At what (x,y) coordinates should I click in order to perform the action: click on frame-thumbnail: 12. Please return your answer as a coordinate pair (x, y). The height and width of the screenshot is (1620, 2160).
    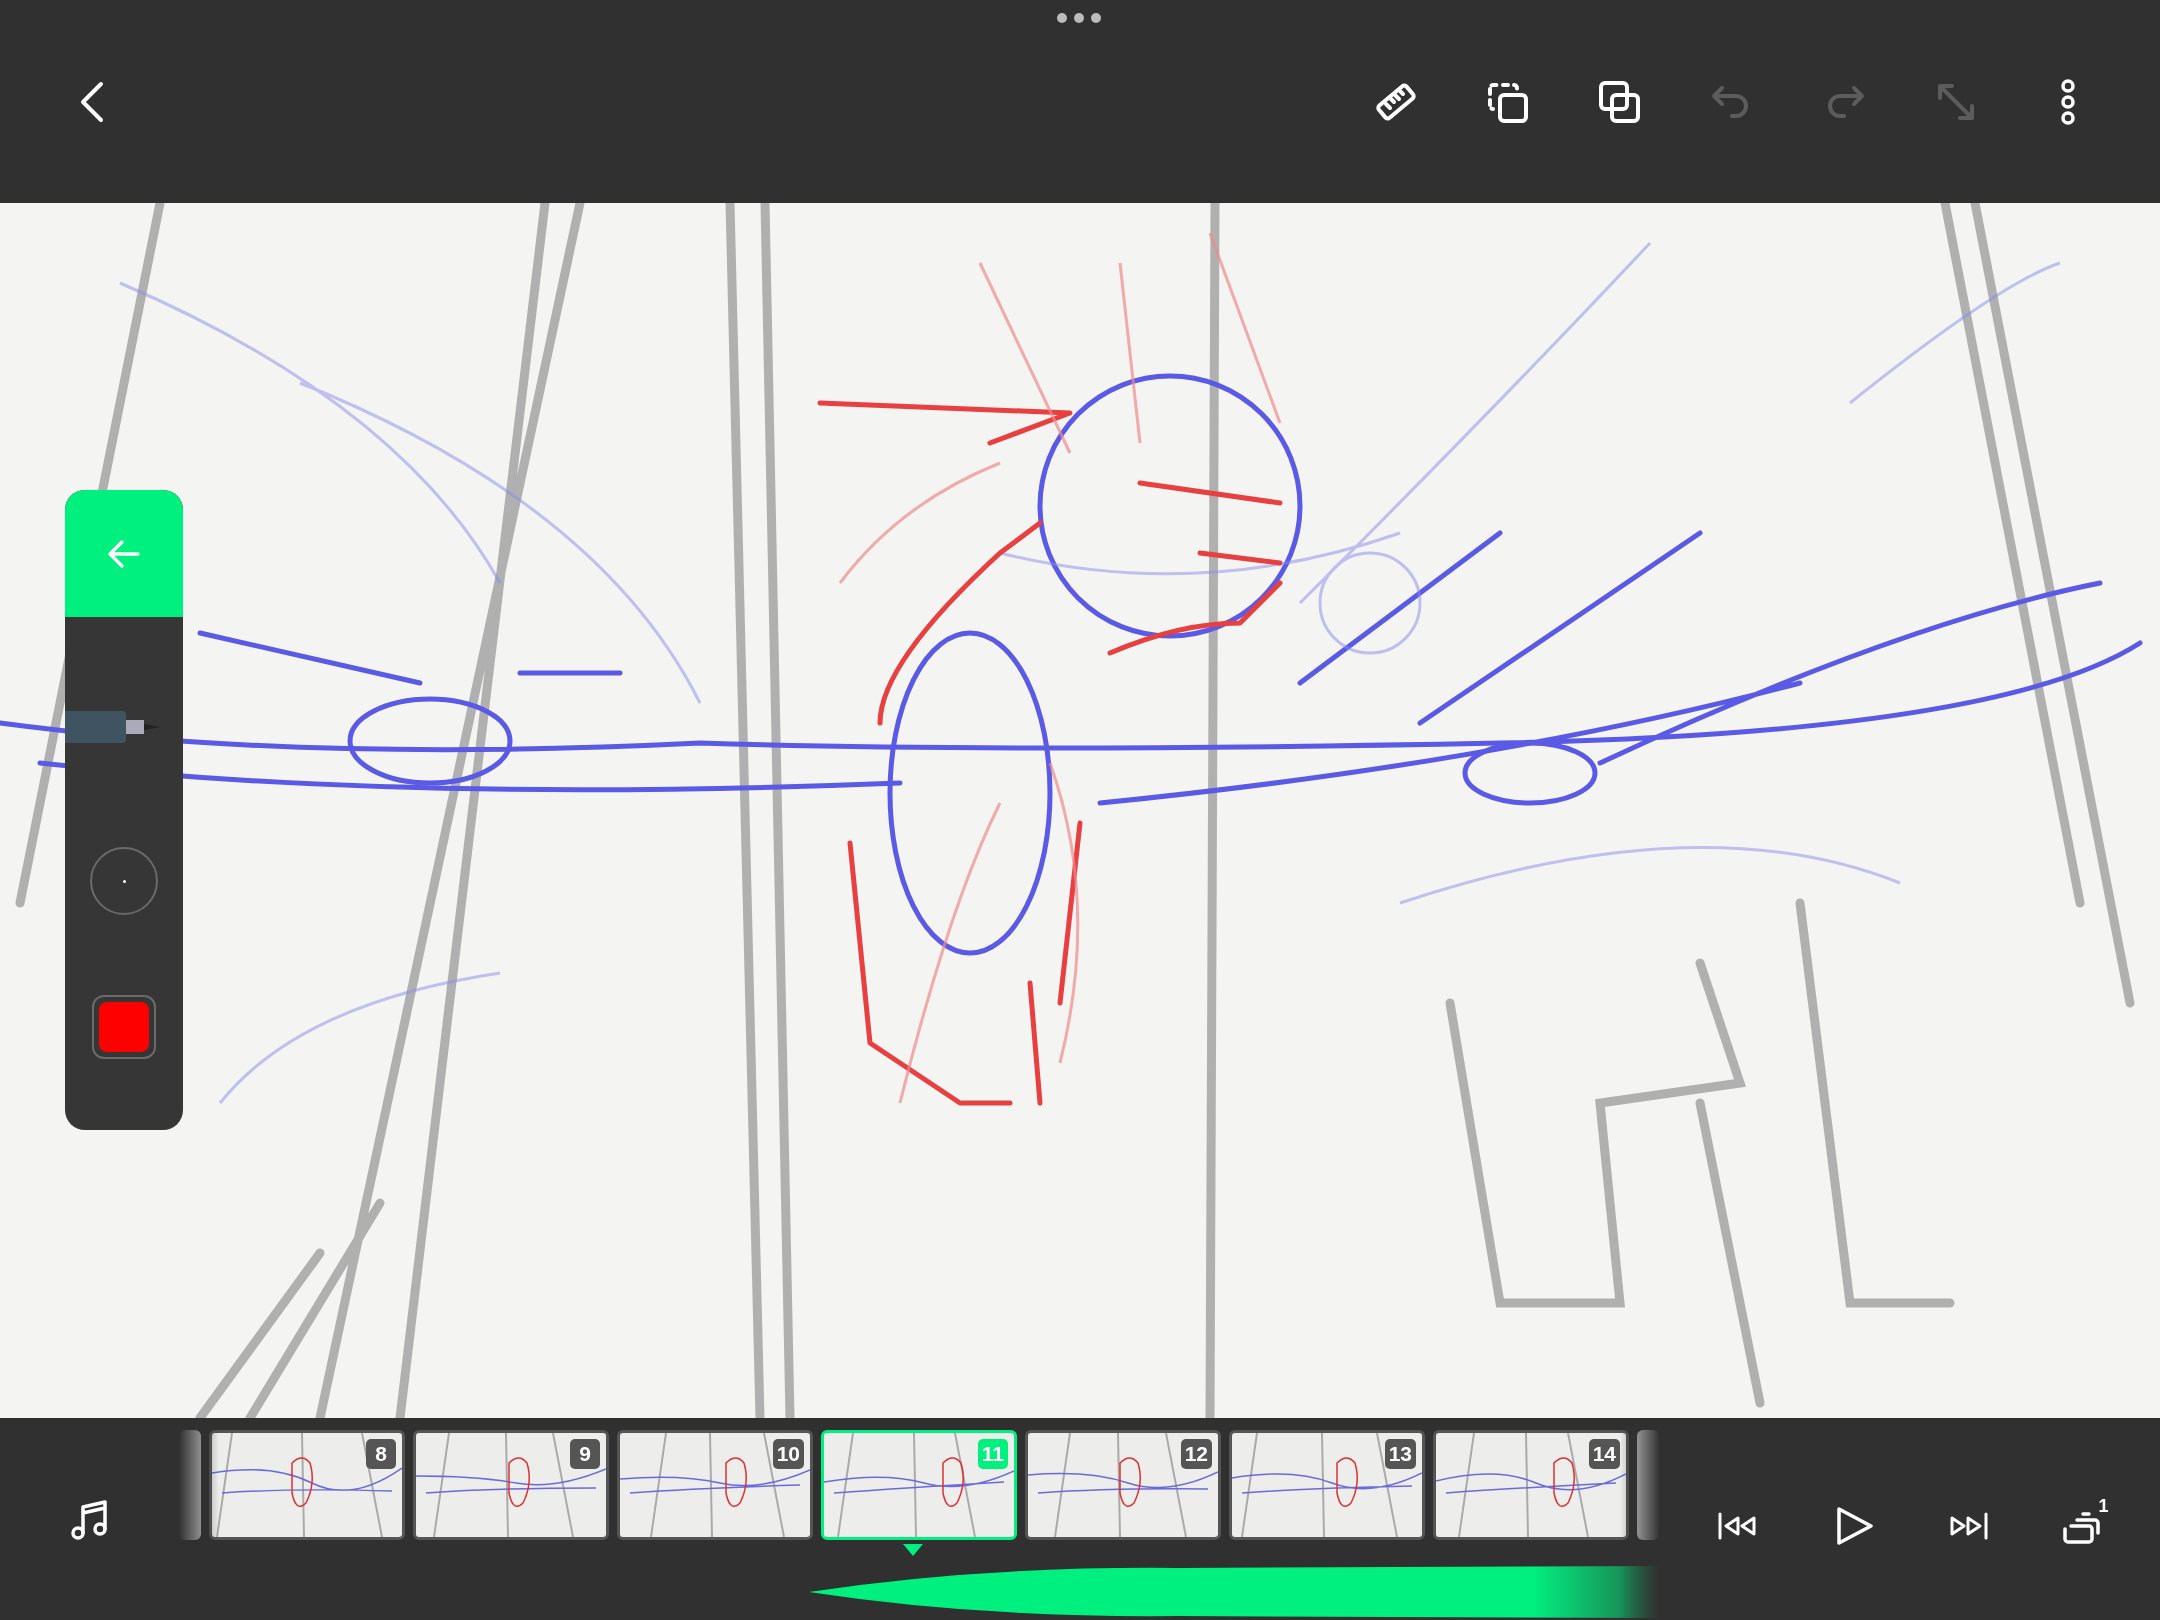
    Looking at the image, I should click on (1123, 1485).